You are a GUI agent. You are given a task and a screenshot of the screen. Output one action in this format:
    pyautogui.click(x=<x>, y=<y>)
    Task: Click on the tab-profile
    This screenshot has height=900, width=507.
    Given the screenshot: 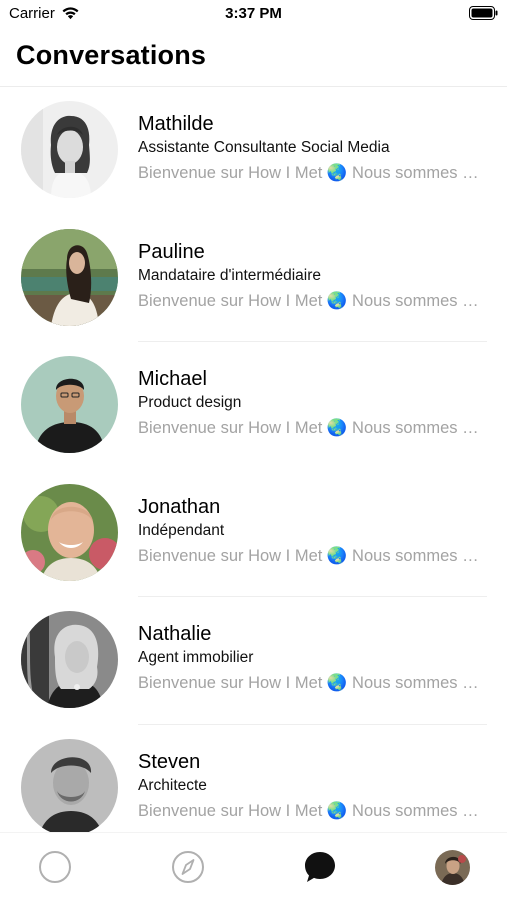 What is the action you would take?
    pyautogui.click(x=452, y=867)
    